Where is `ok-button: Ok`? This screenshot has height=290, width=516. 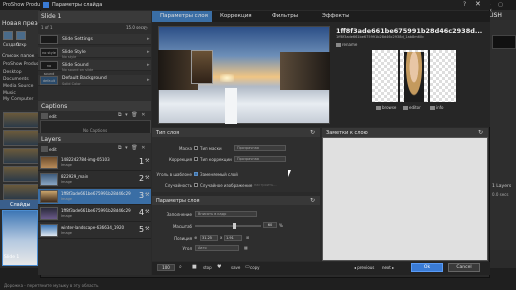 ok-button: Ok is located at coordinates (427, 267).